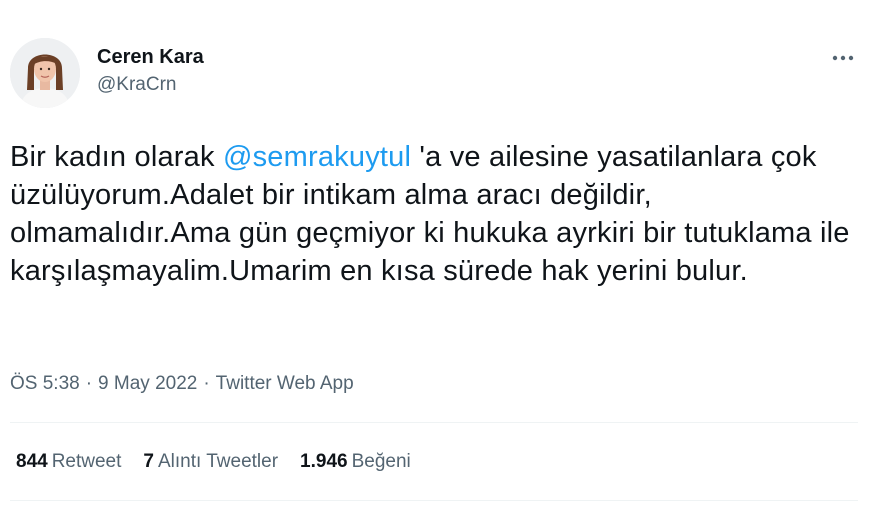 Image resolution: width=892 pixels, height=511 pixels. Describe the element at coordinates (317, 157) in the screenshot. I see `mention-link: @semrakuytul` at that location.